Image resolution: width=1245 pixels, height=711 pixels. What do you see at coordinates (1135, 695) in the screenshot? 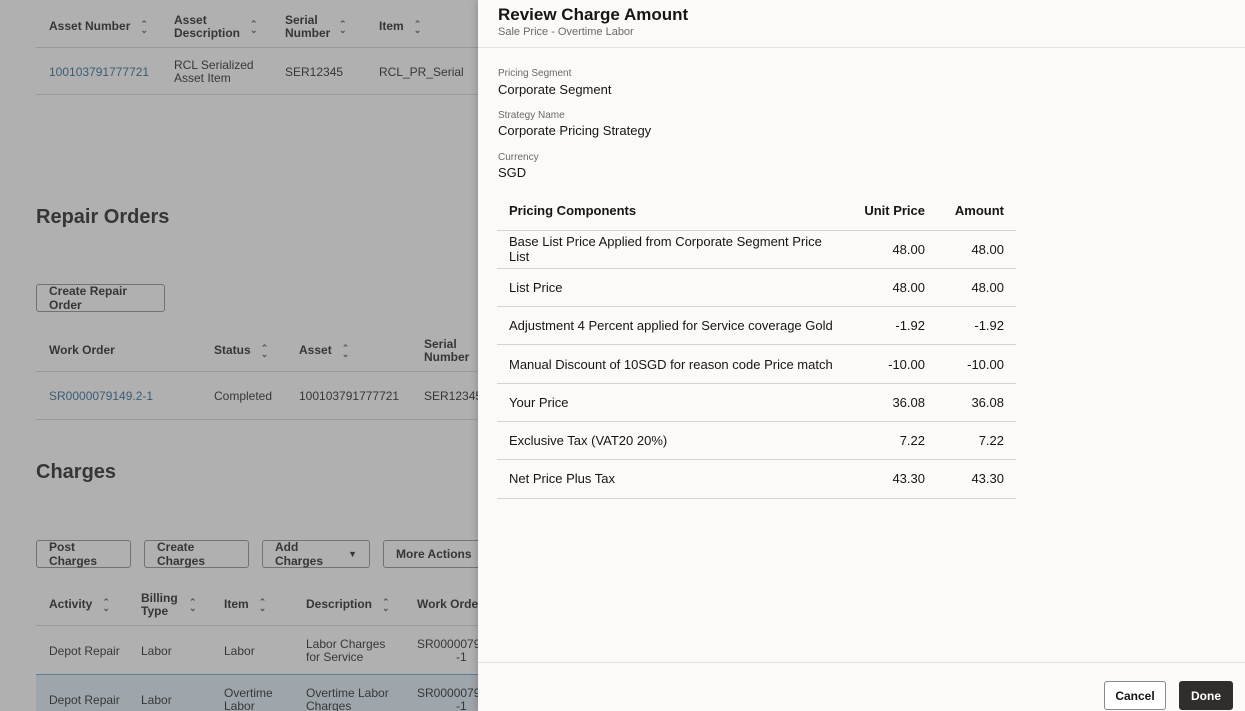
I see `cancel-button: Cancel` at bounding box center [1135, 695].